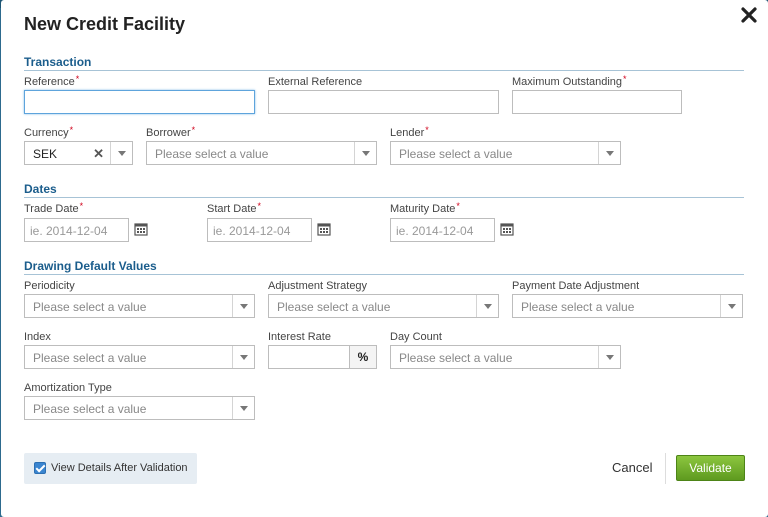  What do you see at coordinates (632, 467) in the screenshot?
I see `cancel-button: Cancel` at bounding box center [632, 467].